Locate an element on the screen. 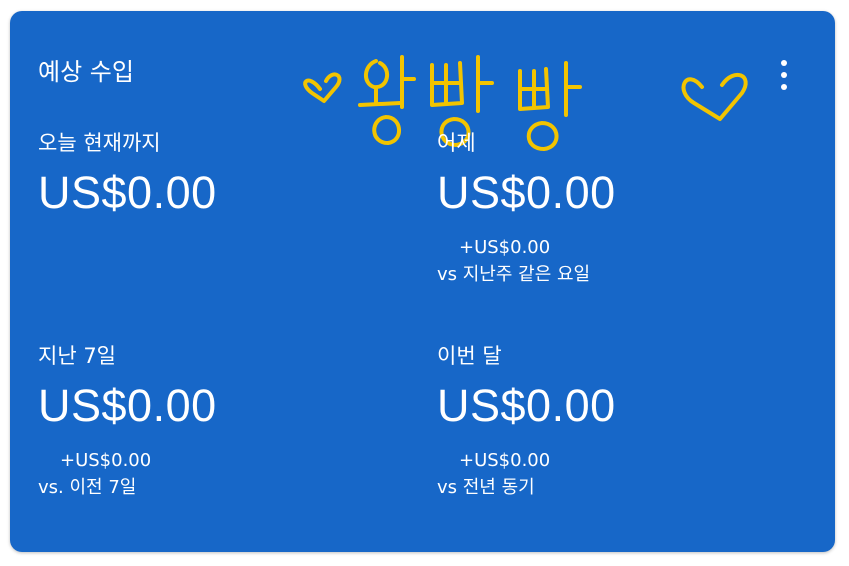 The image size is (849, 566). more-options-button is located at coordinates (784, 75).